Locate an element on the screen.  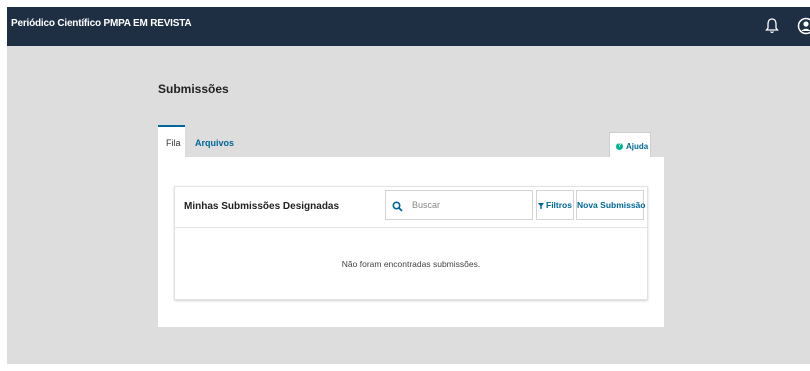
help-label: Ajuda is located at coordinates (637, 146).